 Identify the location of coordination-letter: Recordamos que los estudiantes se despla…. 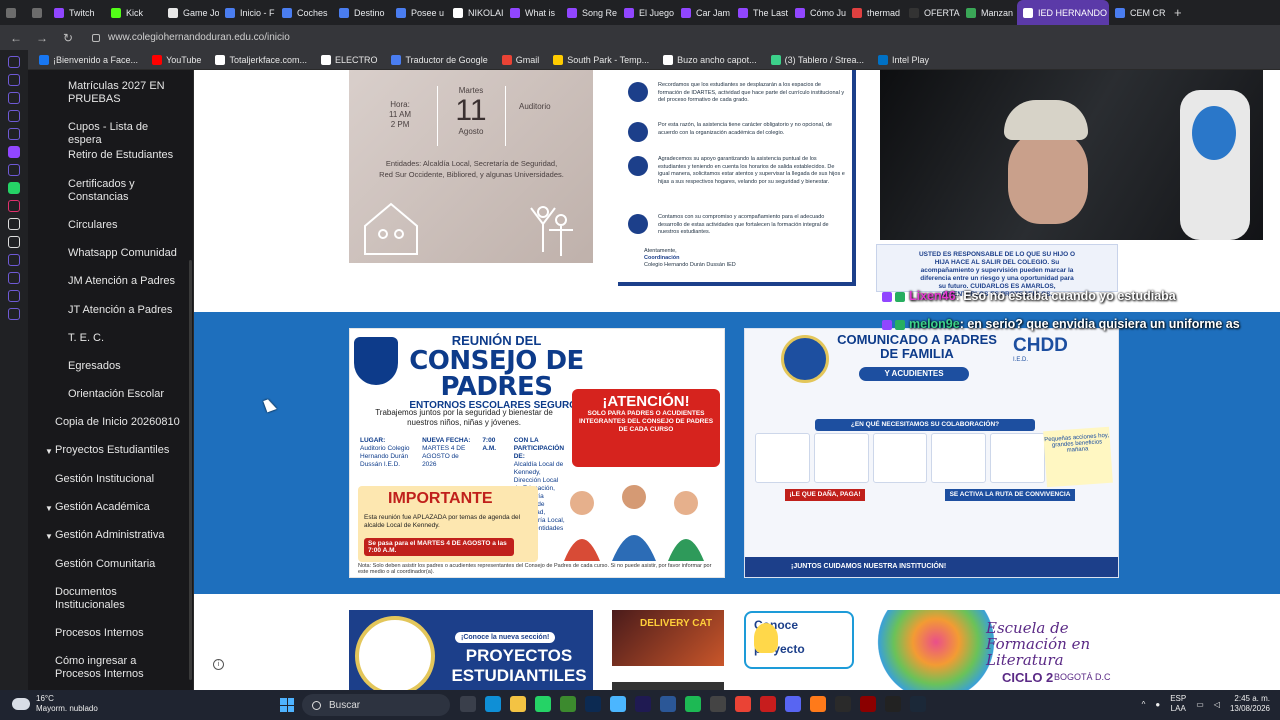
(737, 178).